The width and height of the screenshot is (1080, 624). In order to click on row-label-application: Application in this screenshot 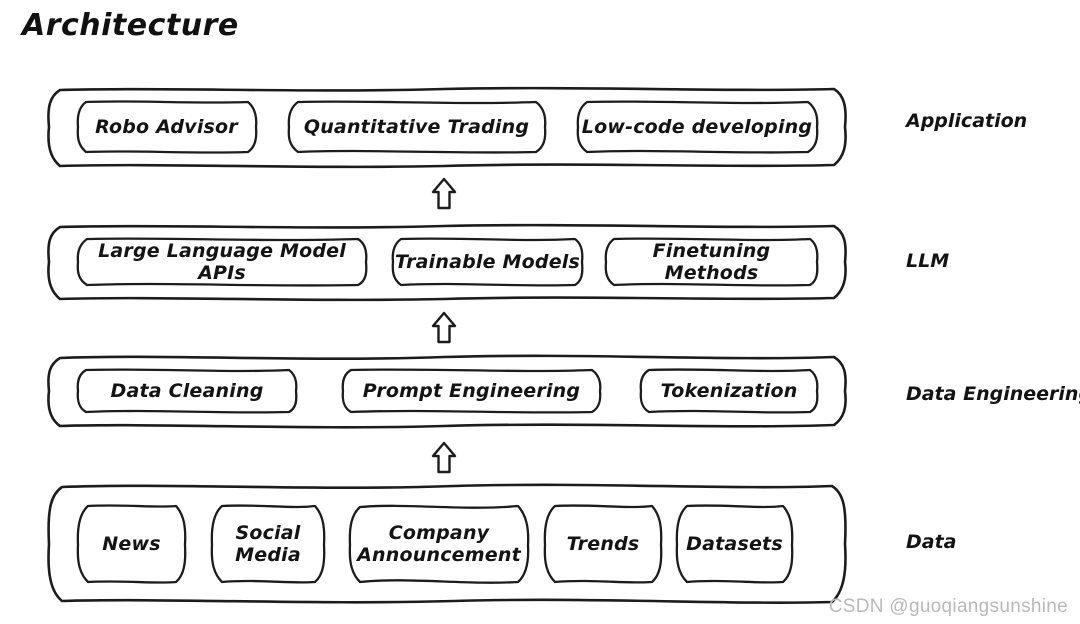, I will do `click(967, 121)`.